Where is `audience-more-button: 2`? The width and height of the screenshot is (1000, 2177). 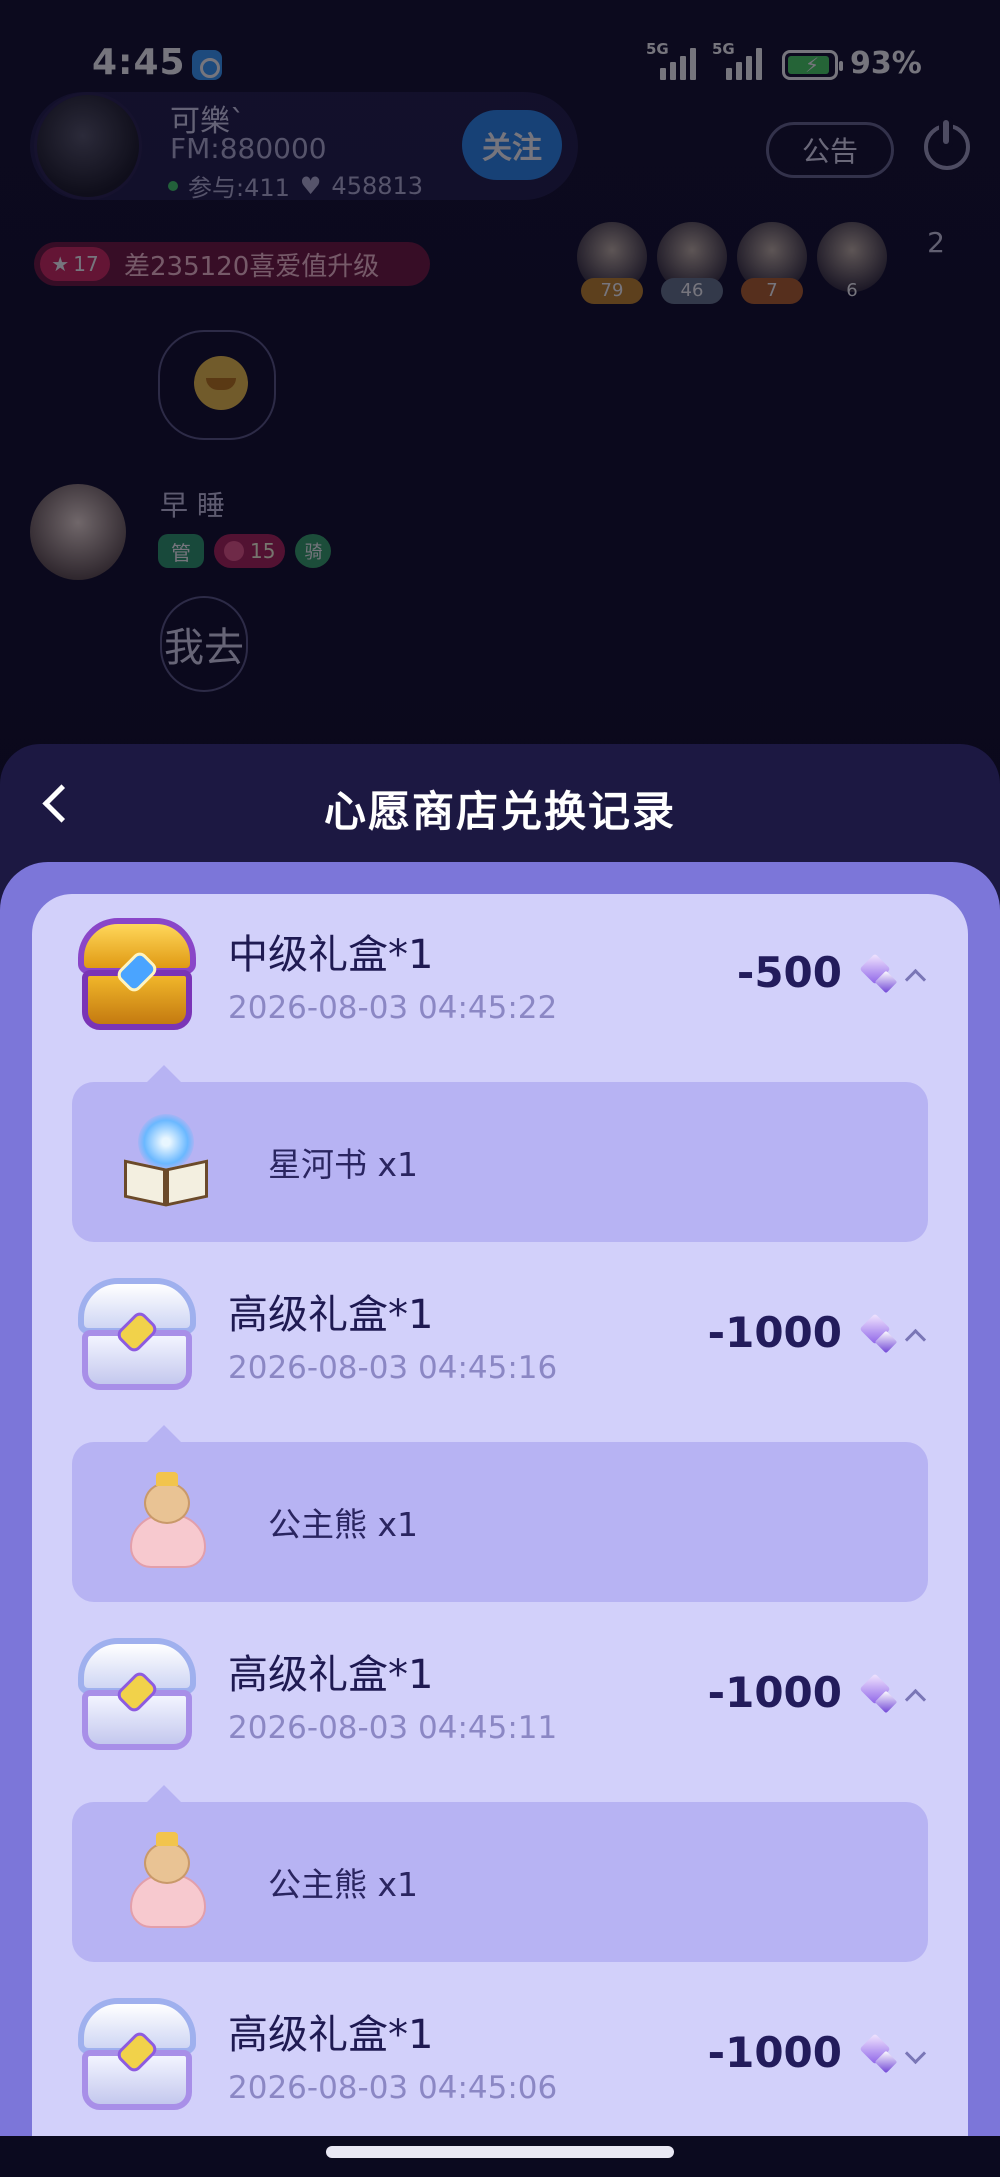
audience-more-button: 2 is located at coordinates (936, 261).